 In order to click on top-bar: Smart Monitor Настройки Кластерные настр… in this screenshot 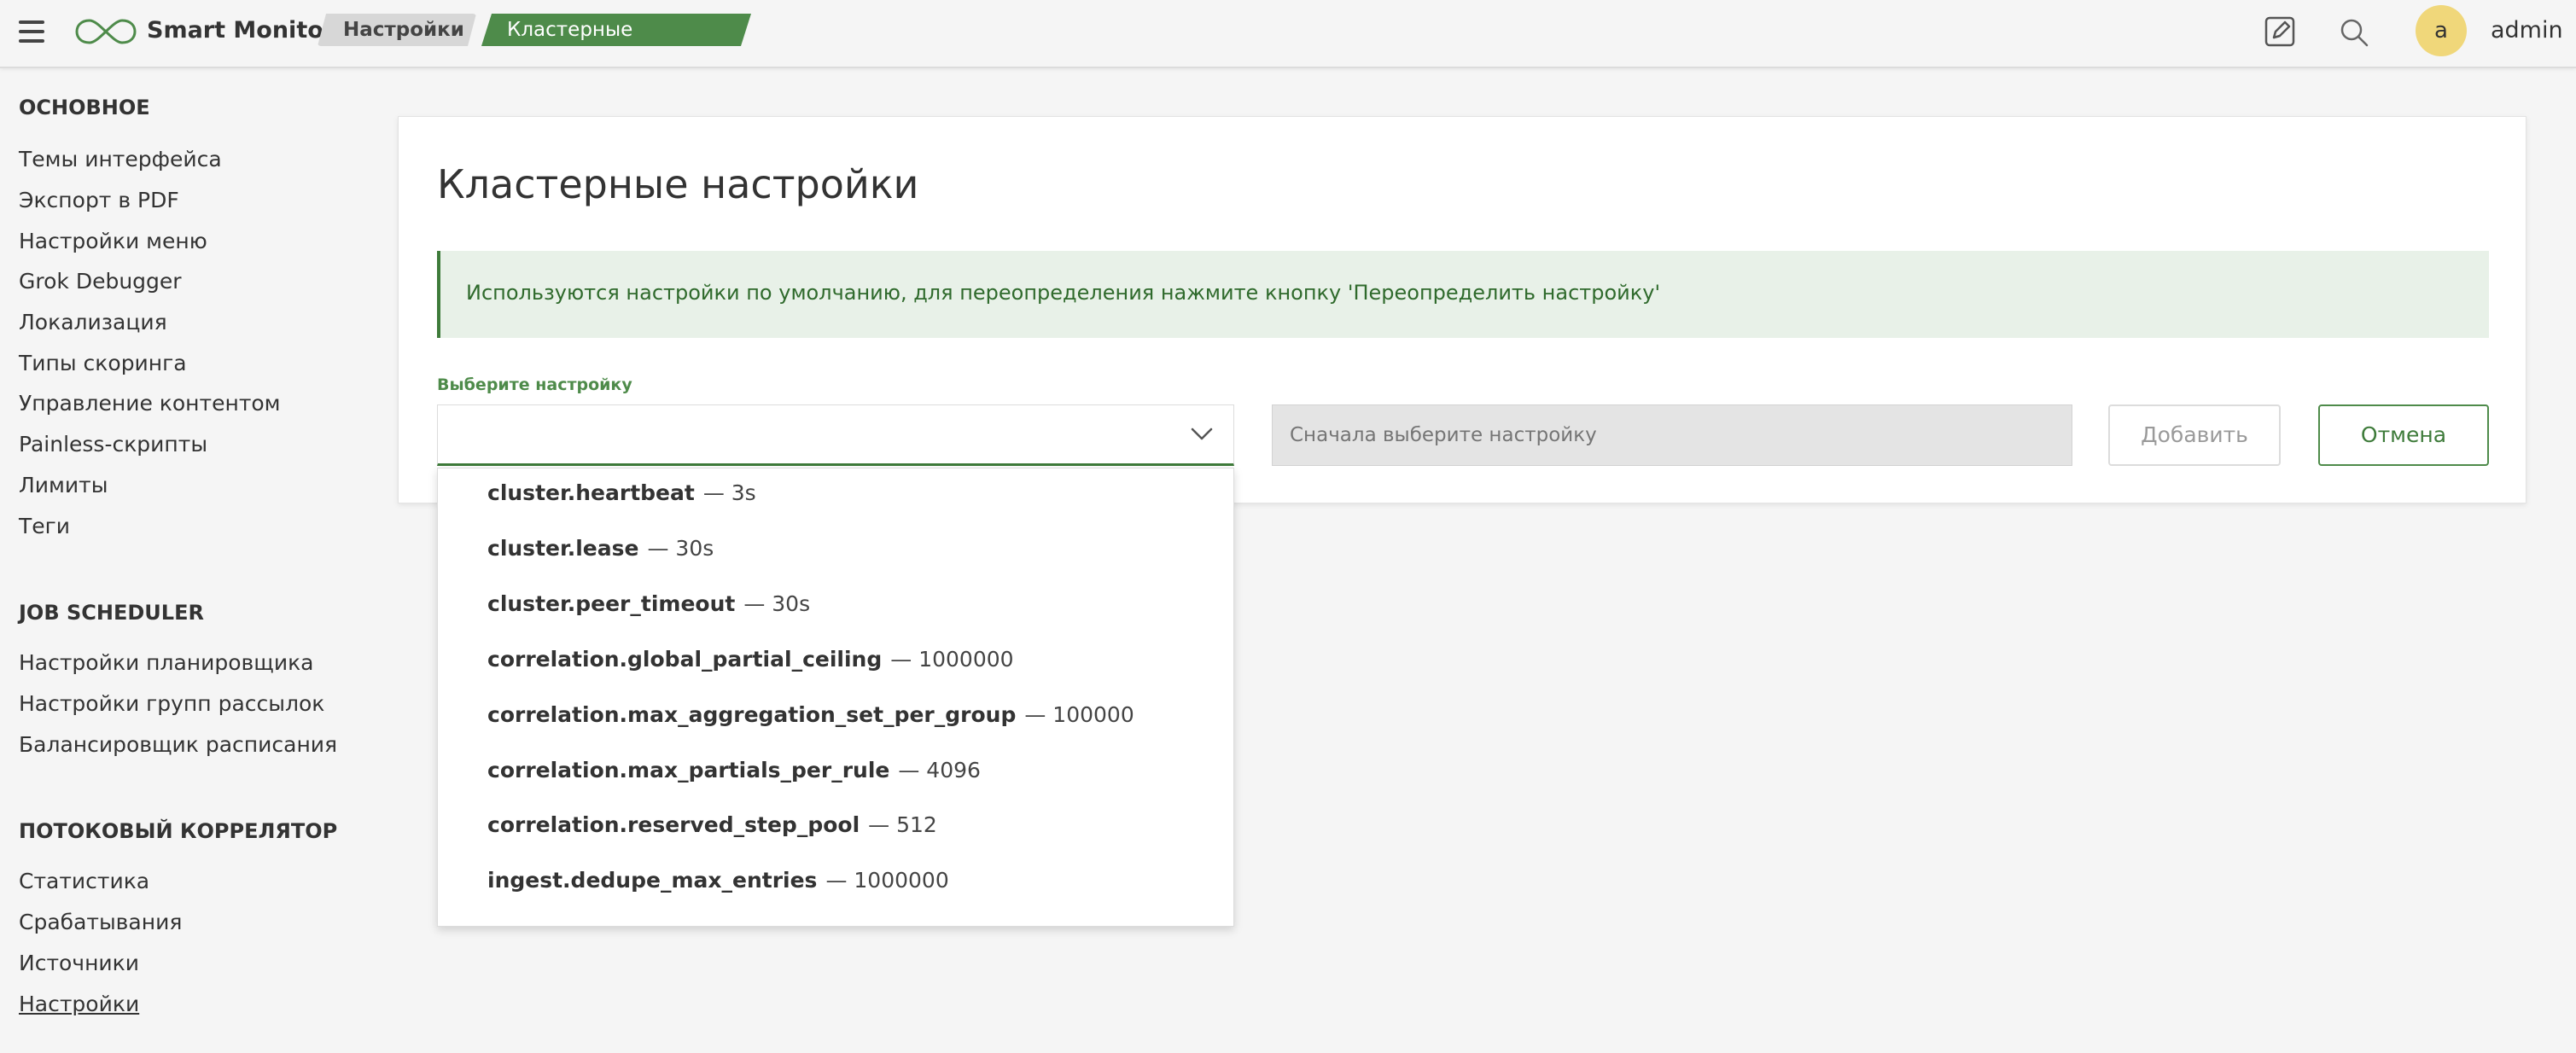, I will do `click(1288, 34)`.